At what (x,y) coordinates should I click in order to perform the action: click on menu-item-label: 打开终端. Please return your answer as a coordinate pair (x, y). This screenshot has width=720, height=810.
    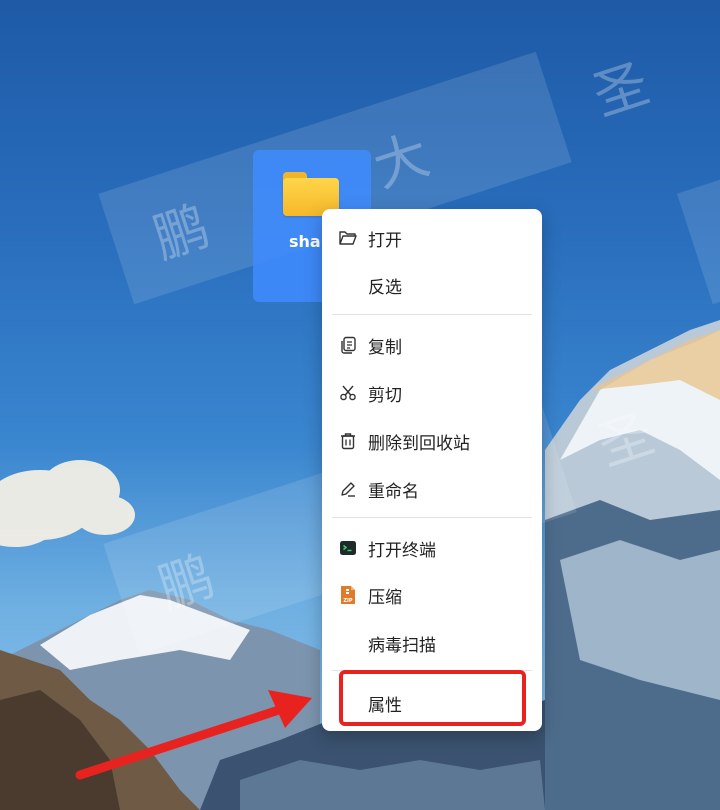
    Looking at the image, I should click on (402, 550).